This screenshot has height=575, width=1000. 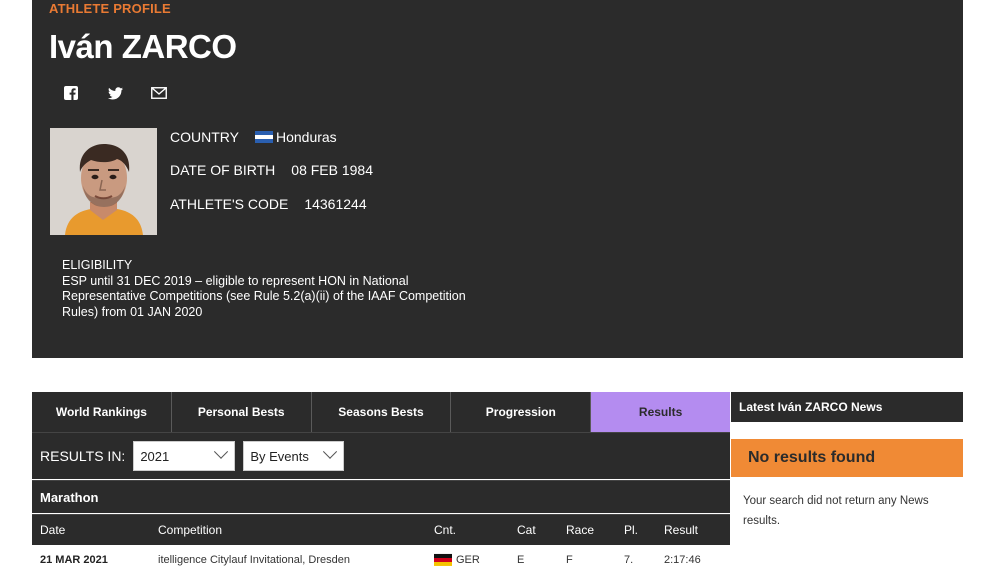 I want to click on social-share, so click(x=115, y=93).